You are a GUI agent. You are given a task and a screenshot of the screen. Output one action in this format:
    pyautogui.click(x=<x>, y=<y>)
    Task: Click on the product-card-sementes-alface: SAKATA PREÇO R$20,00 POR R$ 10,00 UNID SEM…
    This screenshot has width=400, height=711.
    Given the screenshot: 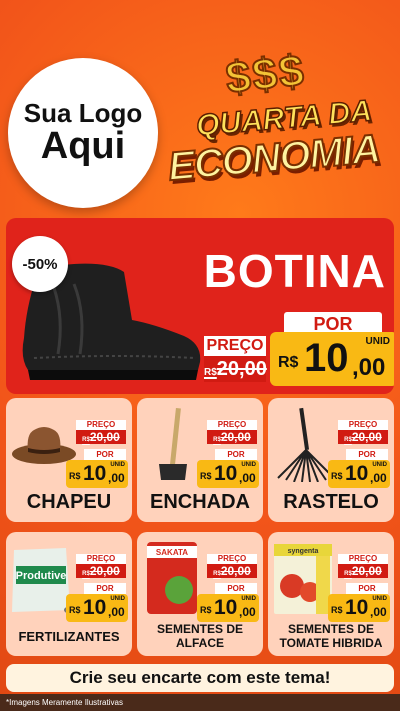 What is the action you would take?
    pyautogui.click(x=200, y=594)
    